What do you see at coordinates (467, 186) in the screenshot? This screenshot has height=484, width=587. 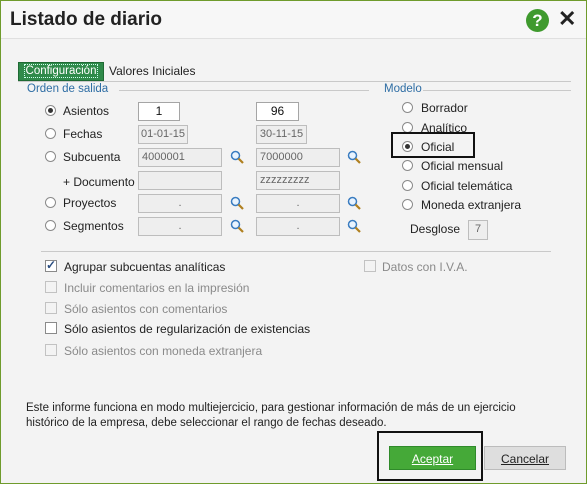 I see `oficial-telematica-label: Oficial telemática` at bounding box center [467, 186].